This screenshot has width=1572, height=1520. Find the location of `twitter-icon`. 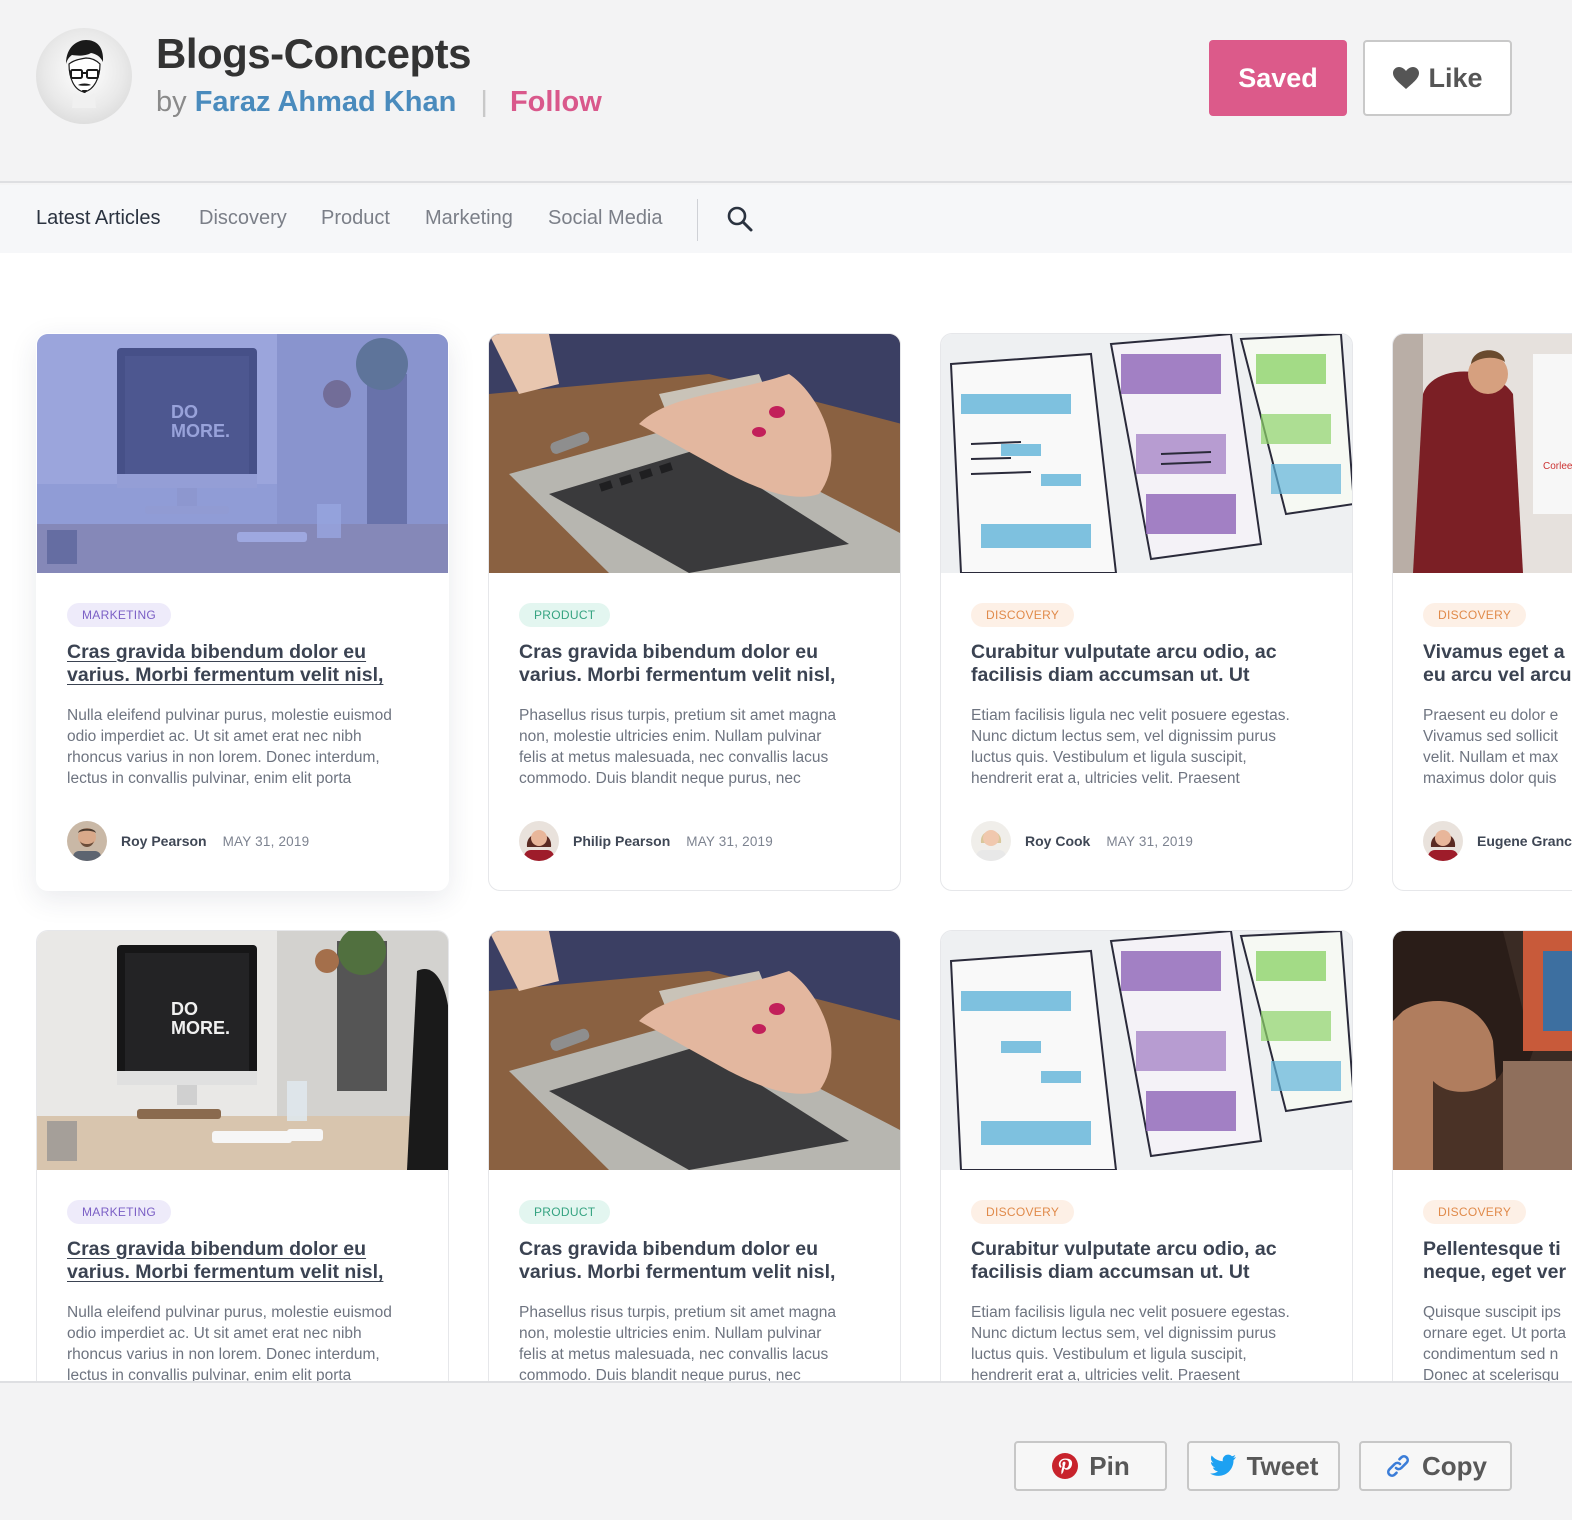

twitter-icon is located at coordinates (1222, 1465).